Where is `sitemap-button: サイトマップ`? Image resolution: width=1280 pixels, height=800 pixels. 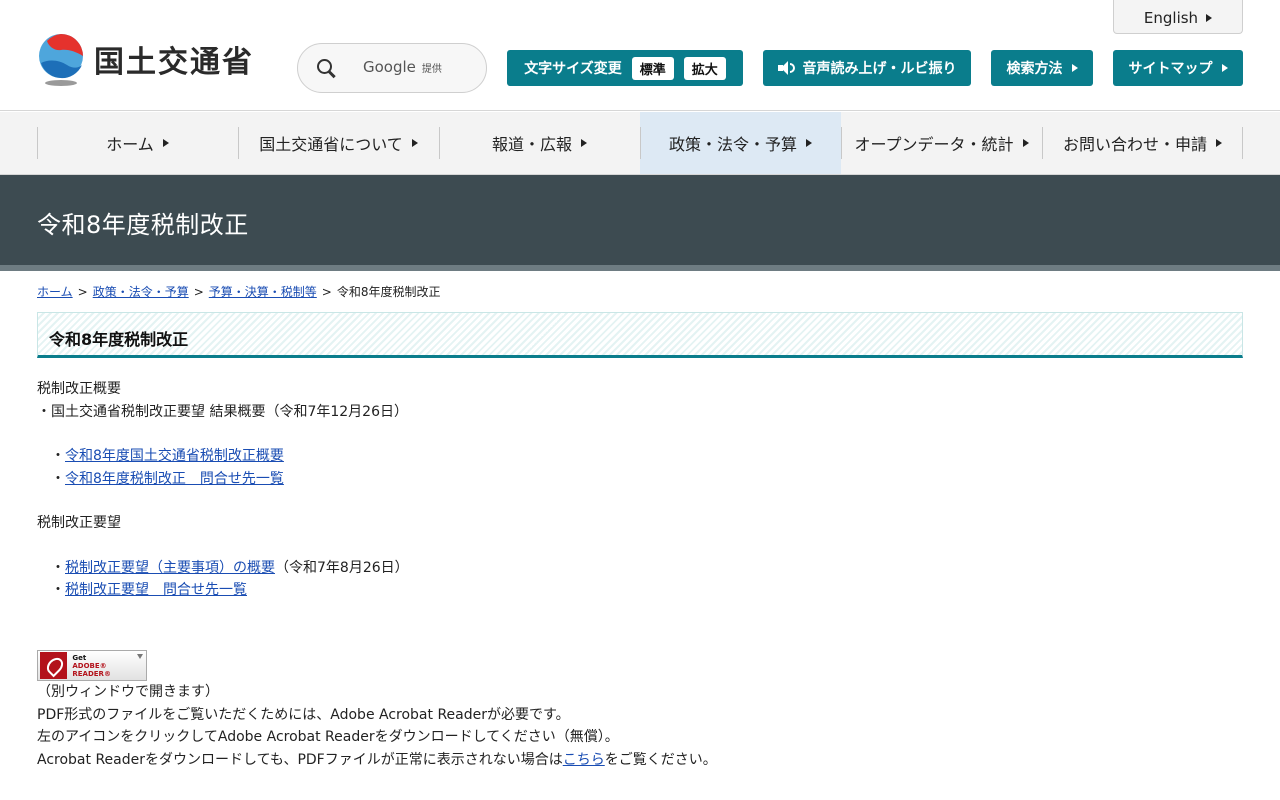
sitemap-button: サイトマップ is located at coordinates (1178, 68).